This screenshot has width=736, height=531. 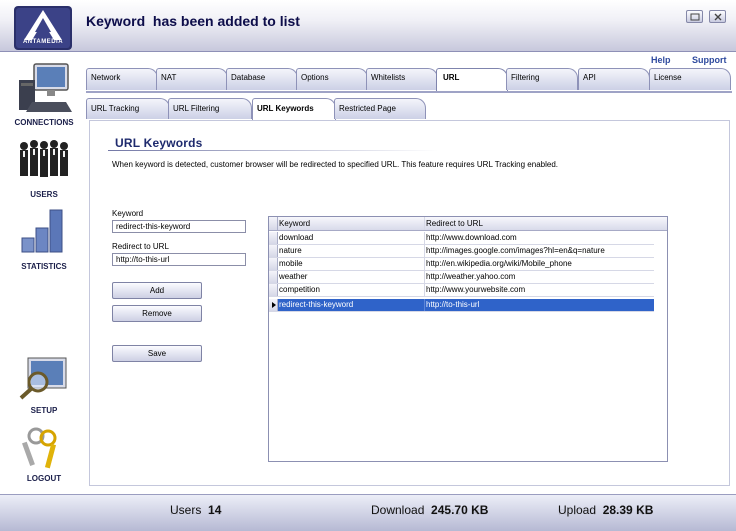 What do you see at coordinates (690, 79) in the screenshot?
I see `tab-license: License` at bounding box center [690, 79].